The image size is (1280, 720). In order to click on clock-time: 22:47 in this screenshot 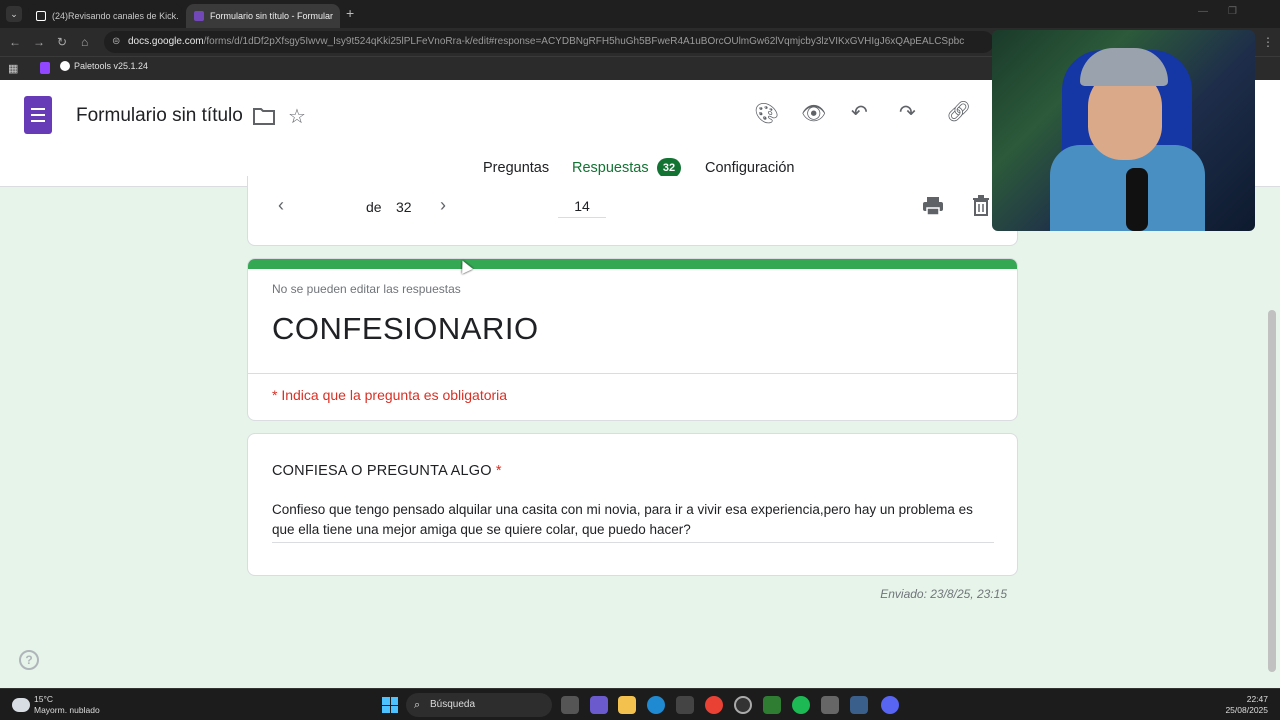, I will do `click(1257, 699)`.